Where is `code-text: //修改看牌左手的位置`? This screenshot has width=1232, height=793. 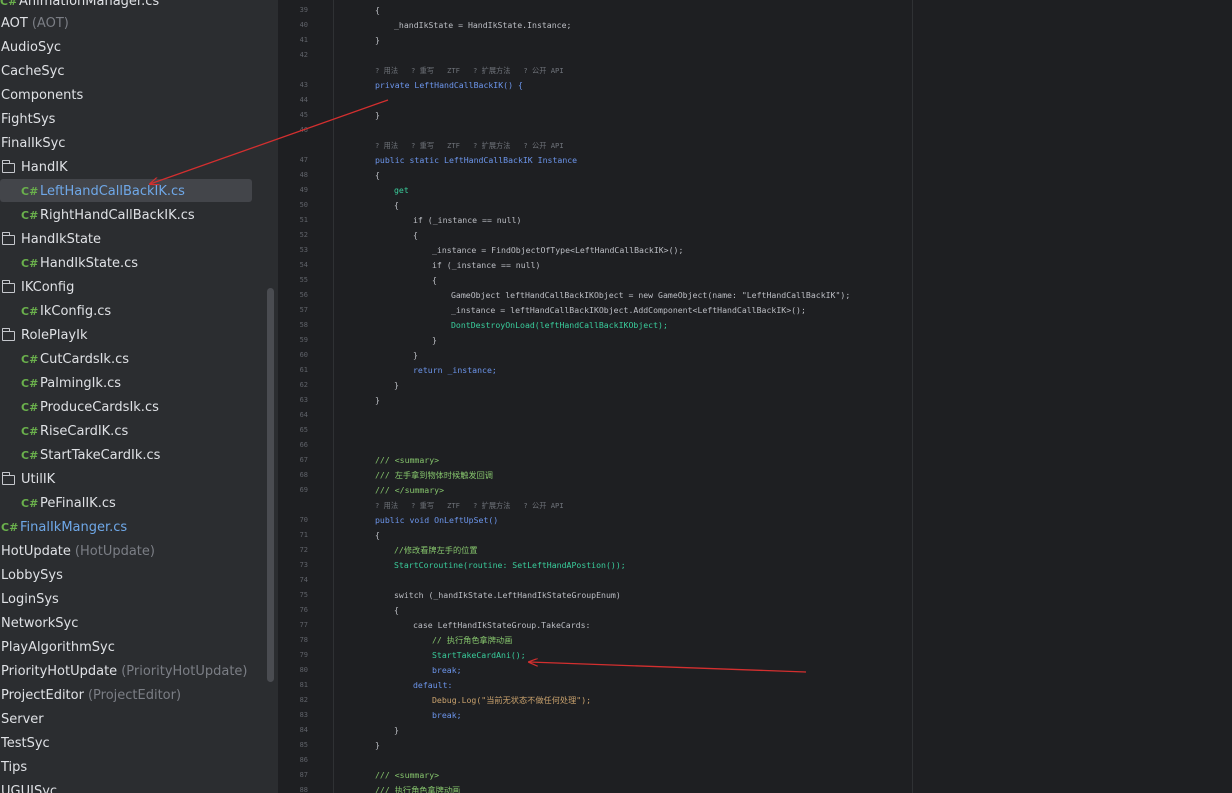
code-text: //修改看牌左手的位置 is located at coordinates (436, 550).